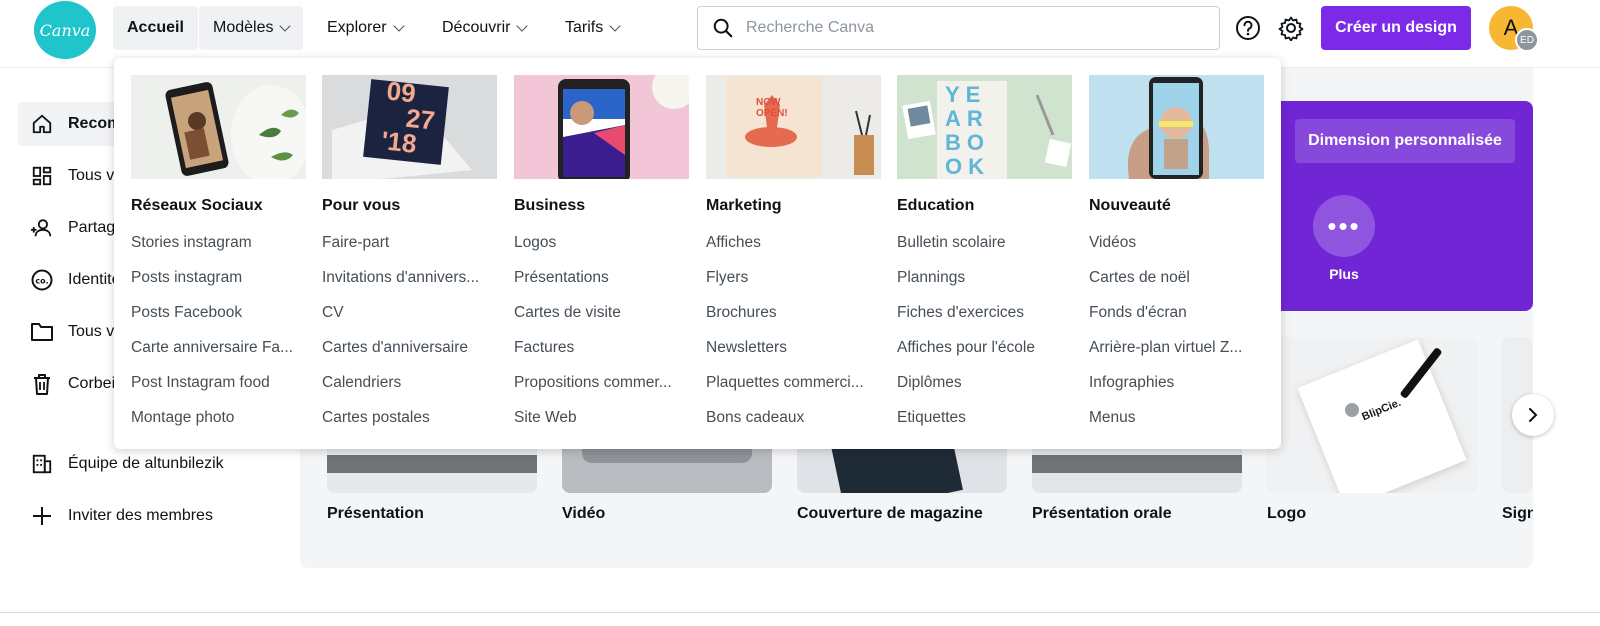 The height and width of the screenshot is (626, 1600). I want to click on menu-link: Infographies, so click(1175, 382).